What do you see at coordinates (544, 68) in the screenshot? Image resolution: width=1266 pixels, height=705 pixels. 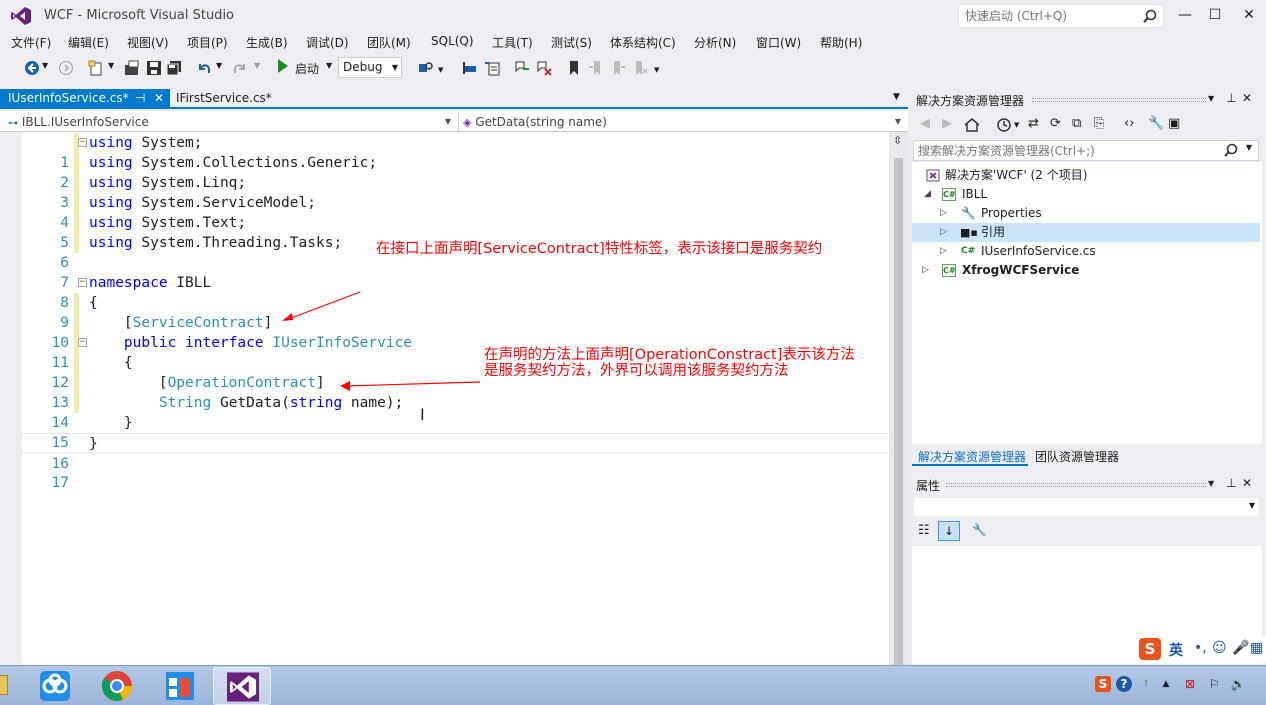 I see `remove-comment-icon` at bounding box center [544, 68].